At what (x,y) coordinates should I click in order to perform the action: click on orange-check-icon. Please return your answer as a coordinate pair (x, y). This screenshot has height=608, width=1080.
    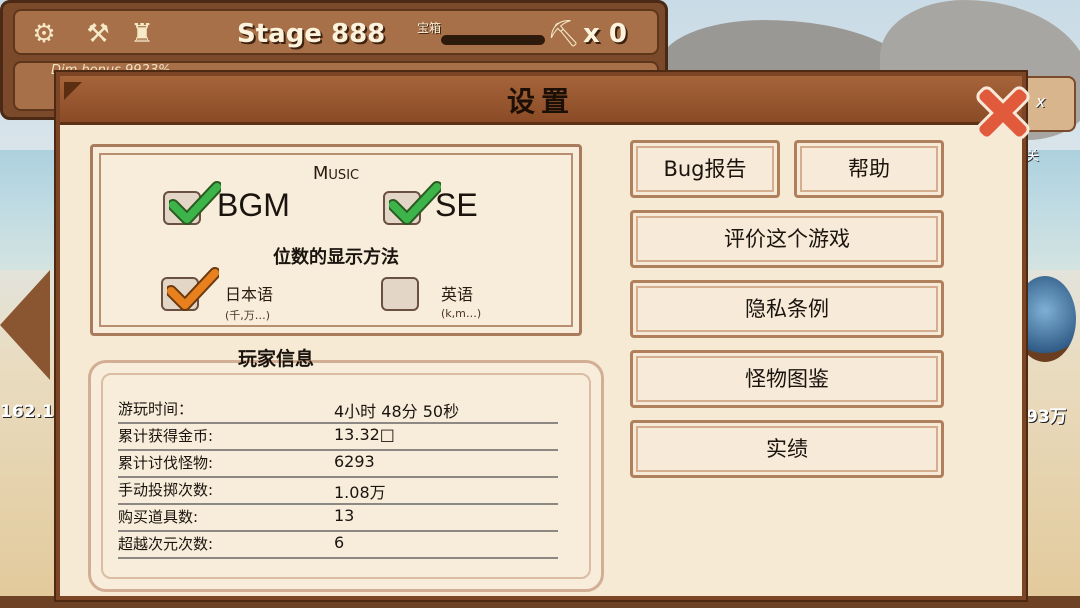
    Looking at the image, I should click on (193, 289).